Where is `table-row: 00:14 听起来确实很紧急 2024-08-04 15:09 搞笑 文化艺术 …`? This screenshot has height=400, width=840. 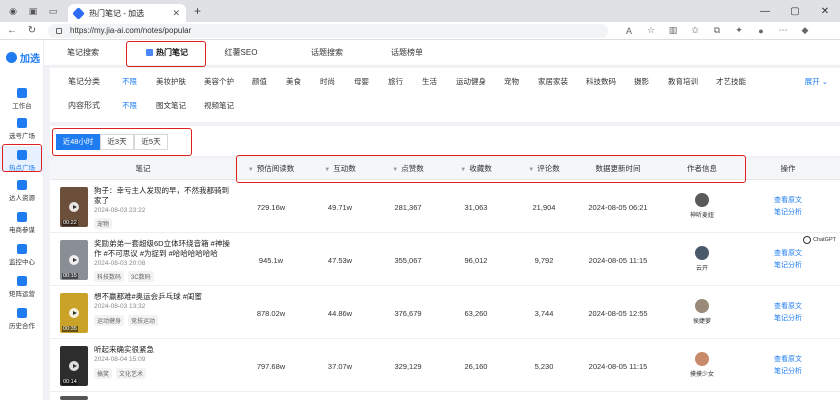
table-row: 00:14 听起来确实很紧急 2024-08-04 15:09 搞笑 文化艺术 … is located at coordinates (445, 366).